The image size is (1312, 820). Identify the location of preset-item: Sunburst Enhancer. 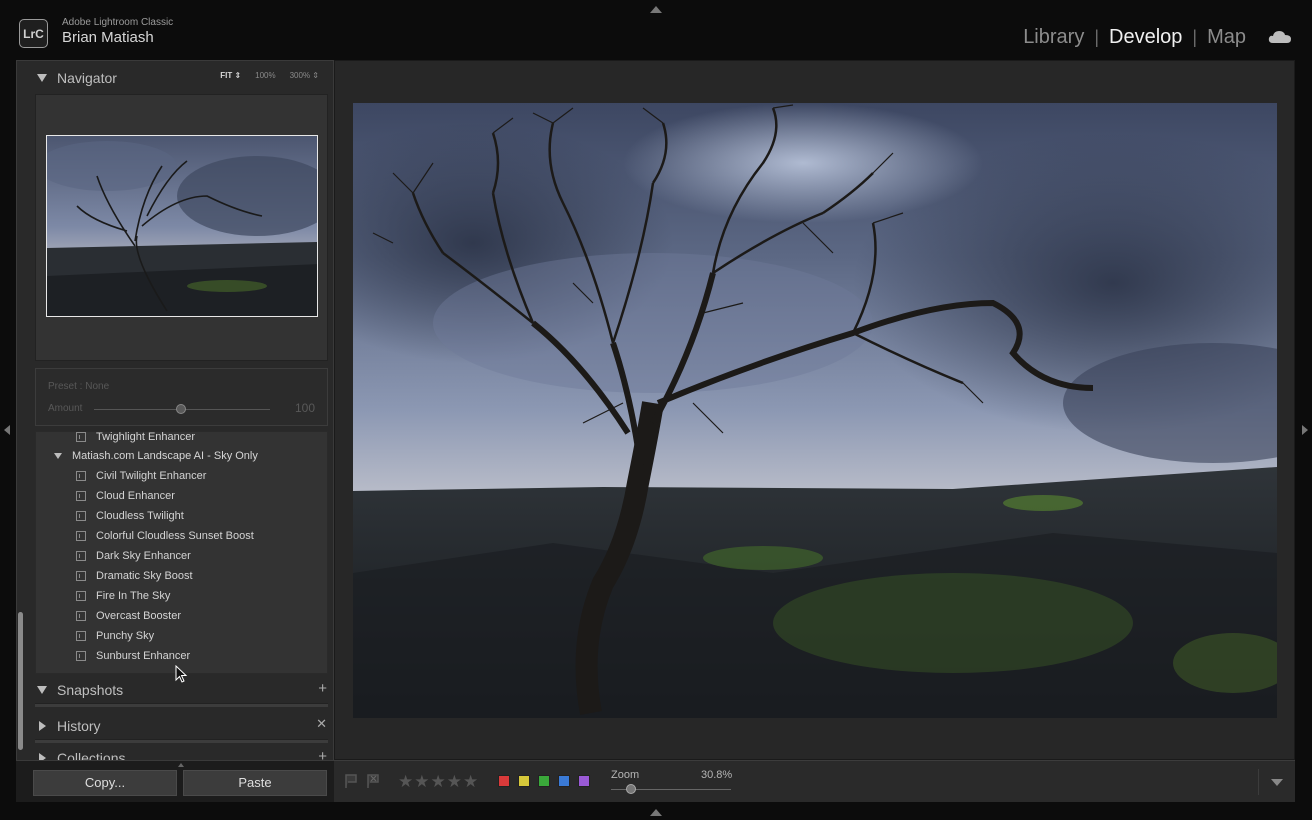
(133, 656).